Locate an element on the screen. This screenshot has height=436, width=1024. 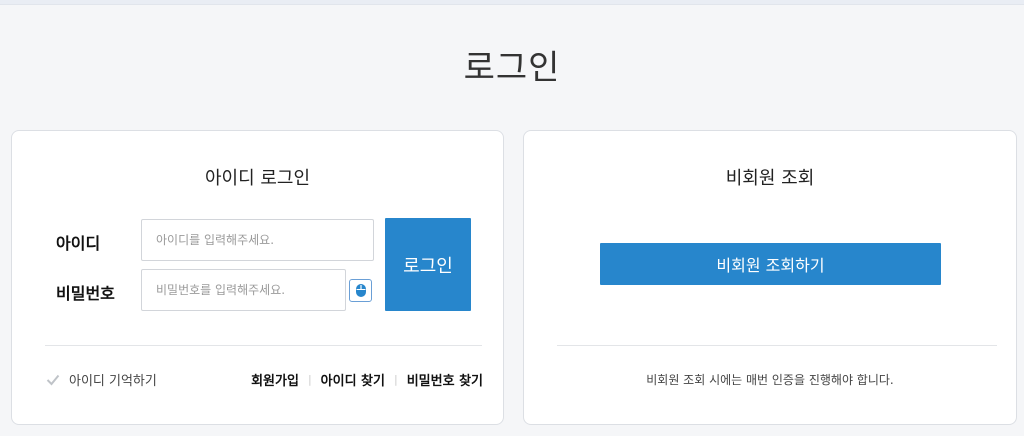
virtual-keyboard-button is located at coordinates (360, 290).